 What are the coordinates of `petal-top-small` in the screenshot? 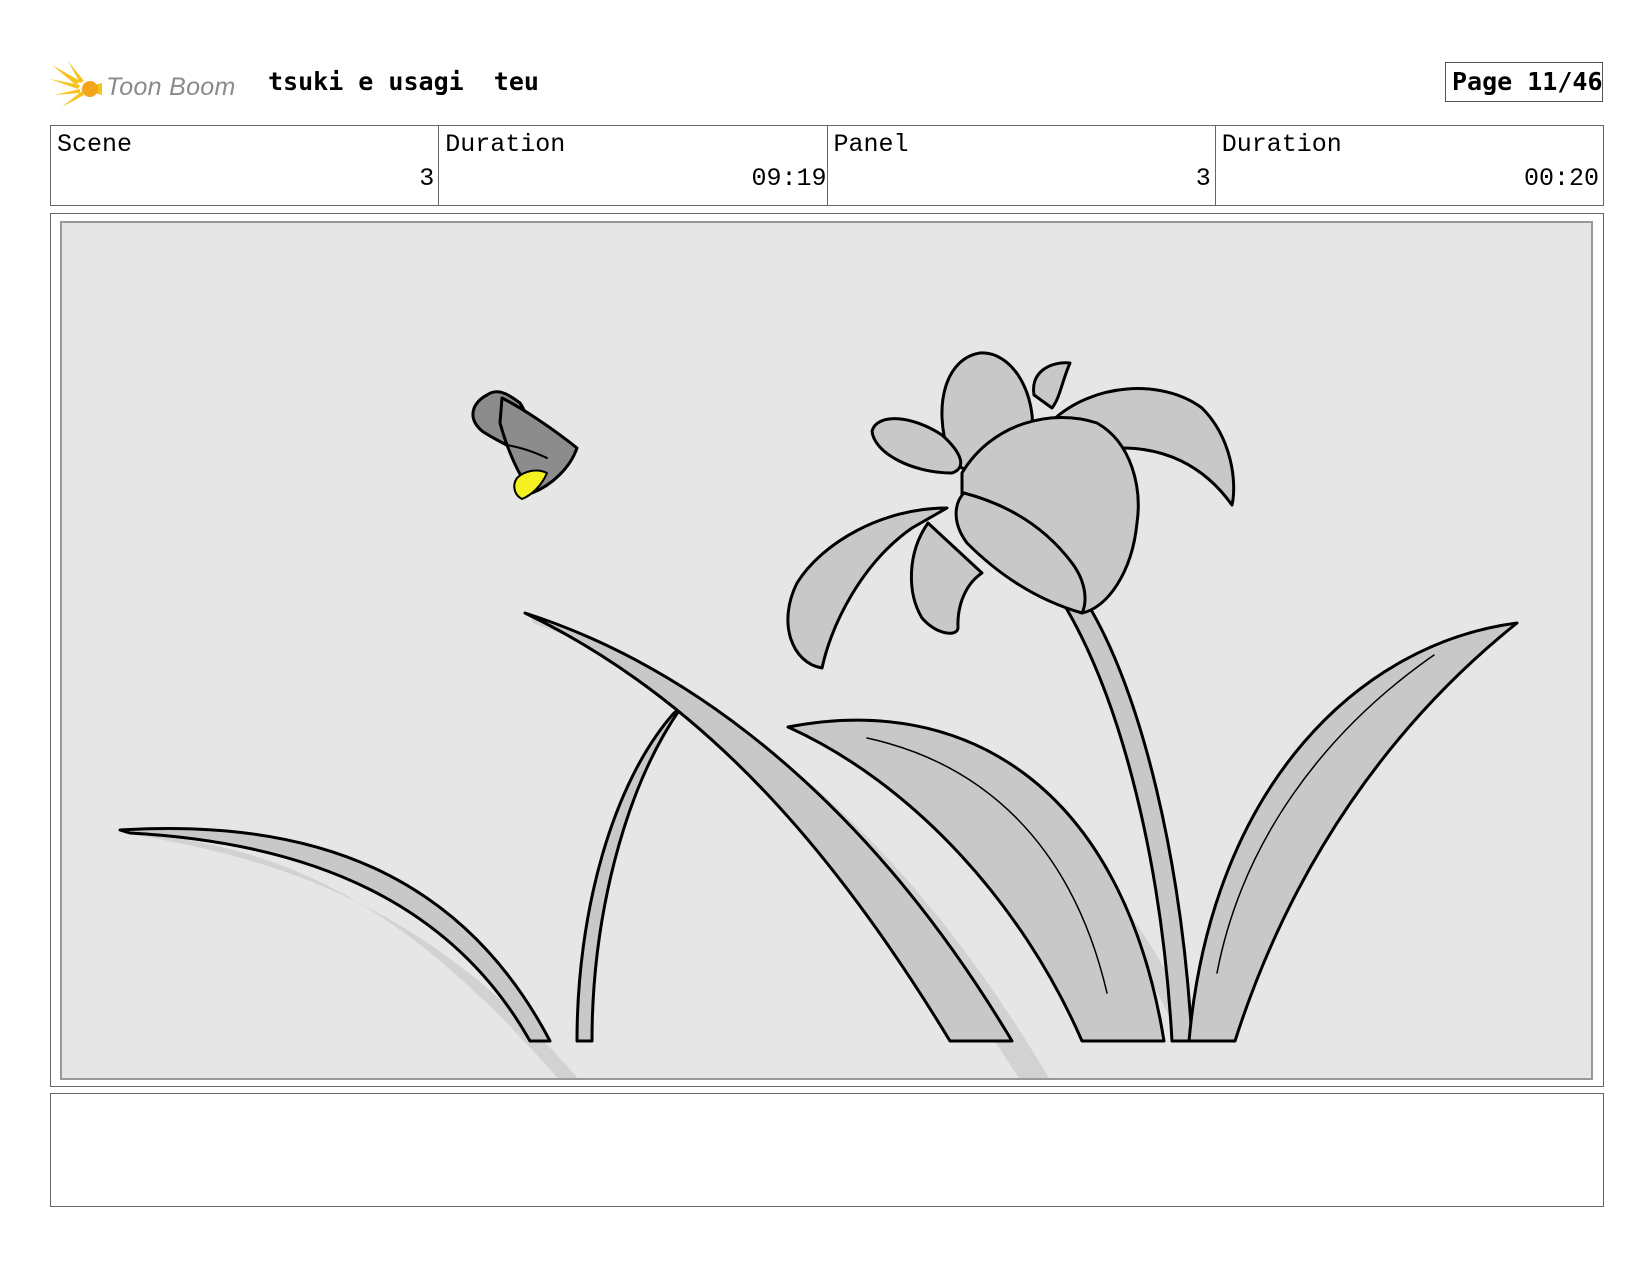 It's located at (1052, 385).